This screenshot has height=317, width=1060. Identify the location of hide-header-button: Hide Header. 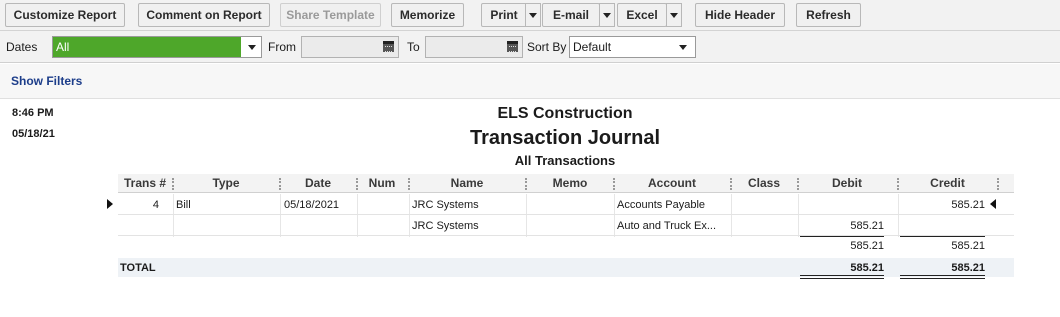
(740, 15).